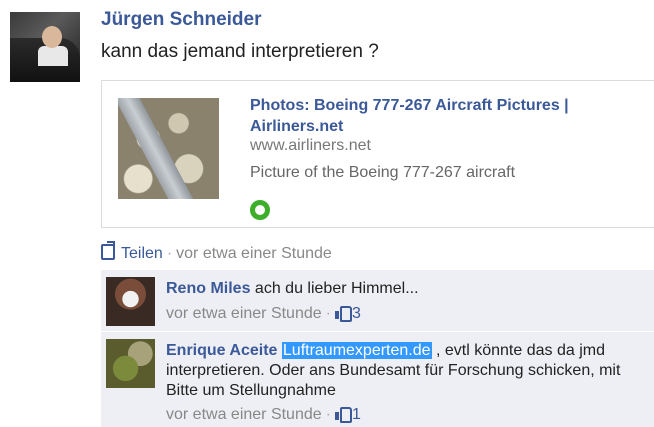 The width and height of the screenshot is (654, 427). Describe the element at coordinates (356, 313) in the screenshot. I see `like-count: 3` at that location.